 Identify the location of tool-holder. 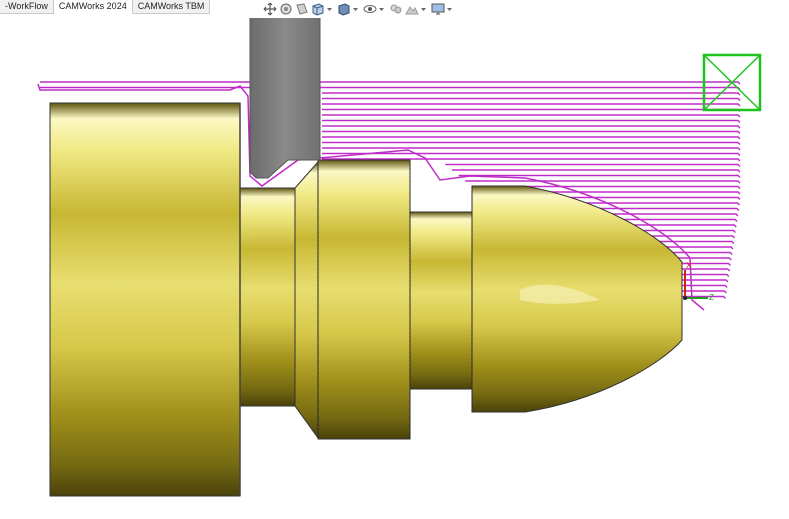
(285, 98).